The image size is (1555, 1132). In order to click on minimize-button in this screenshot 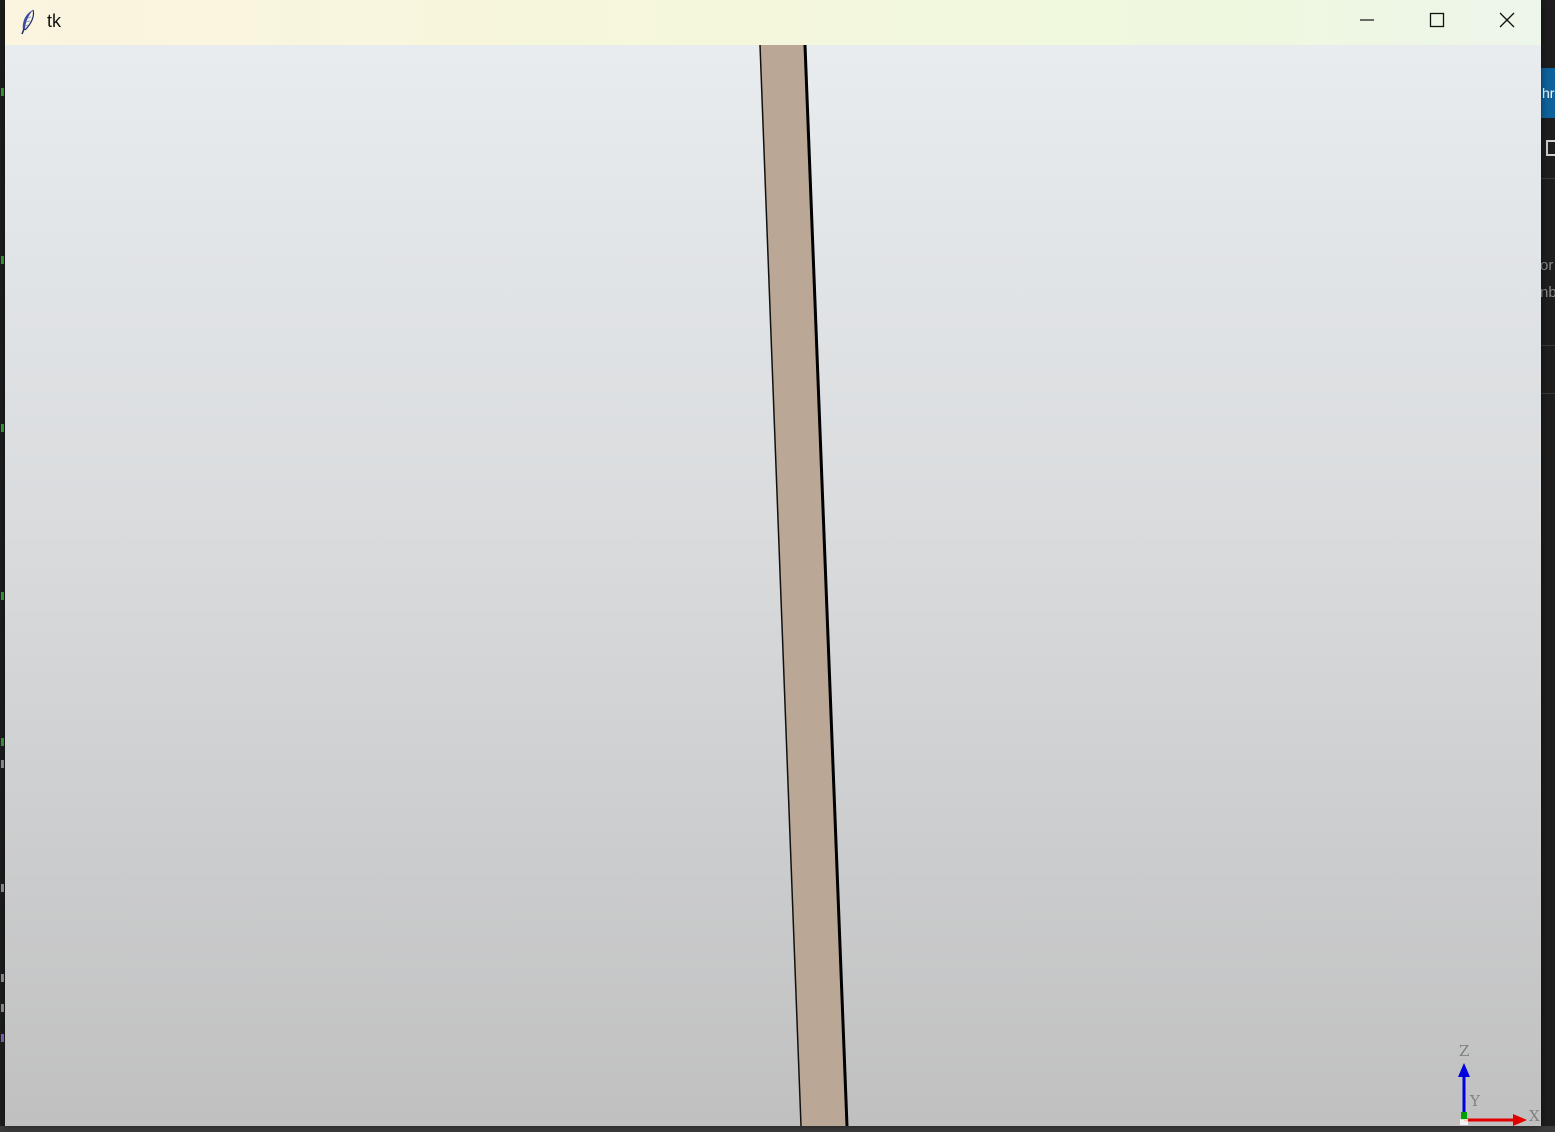, I will do `click(1367, 22)`.